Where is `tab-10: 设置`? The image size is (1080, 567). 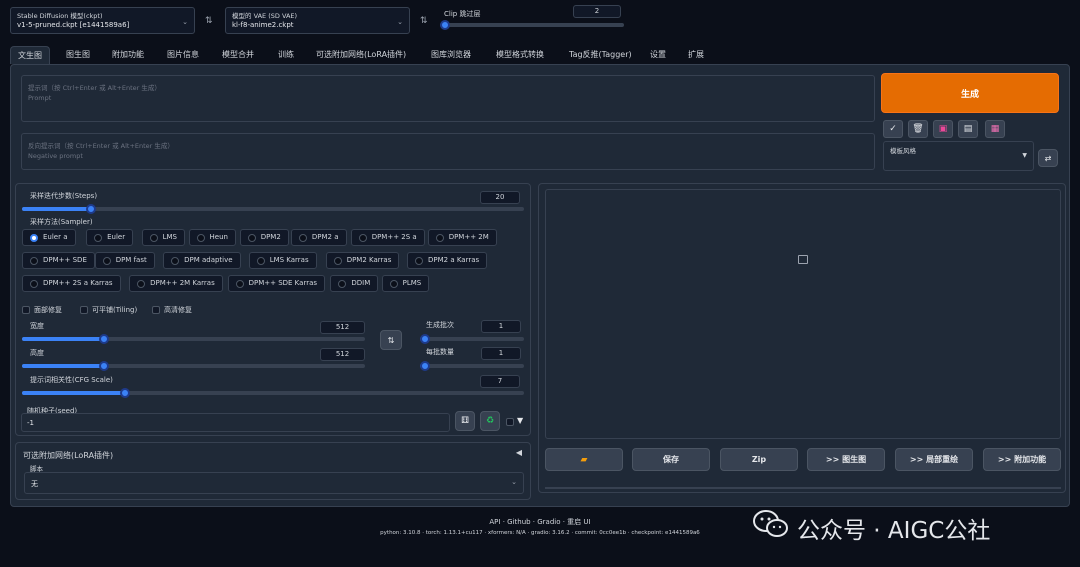
tab-10: 设置 is located at coordinates (658, 55).